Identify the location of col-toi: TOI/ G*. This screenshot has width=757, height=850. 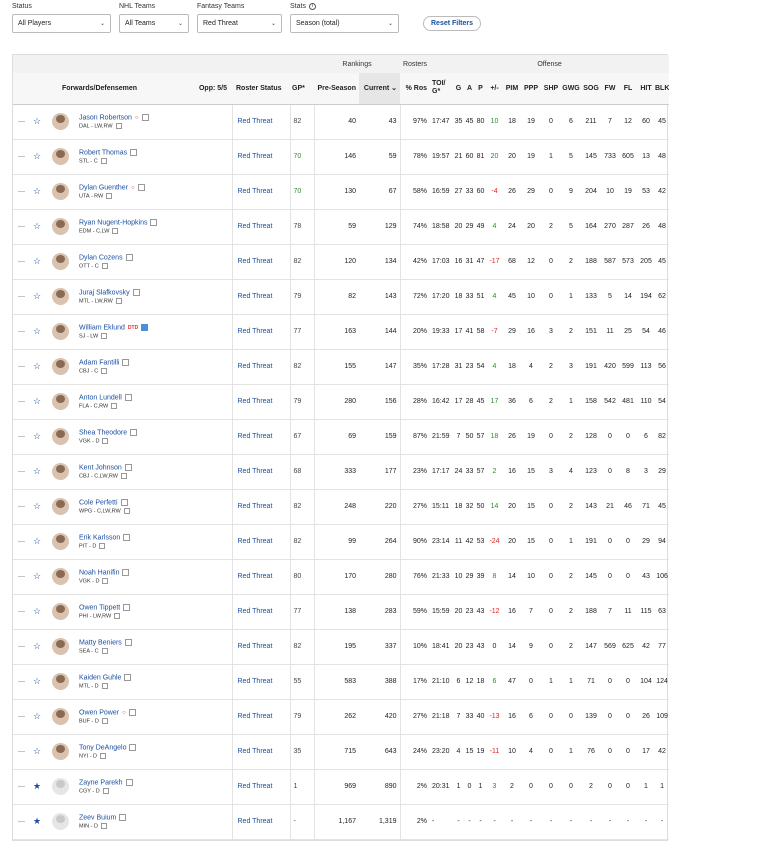
(441, 89).